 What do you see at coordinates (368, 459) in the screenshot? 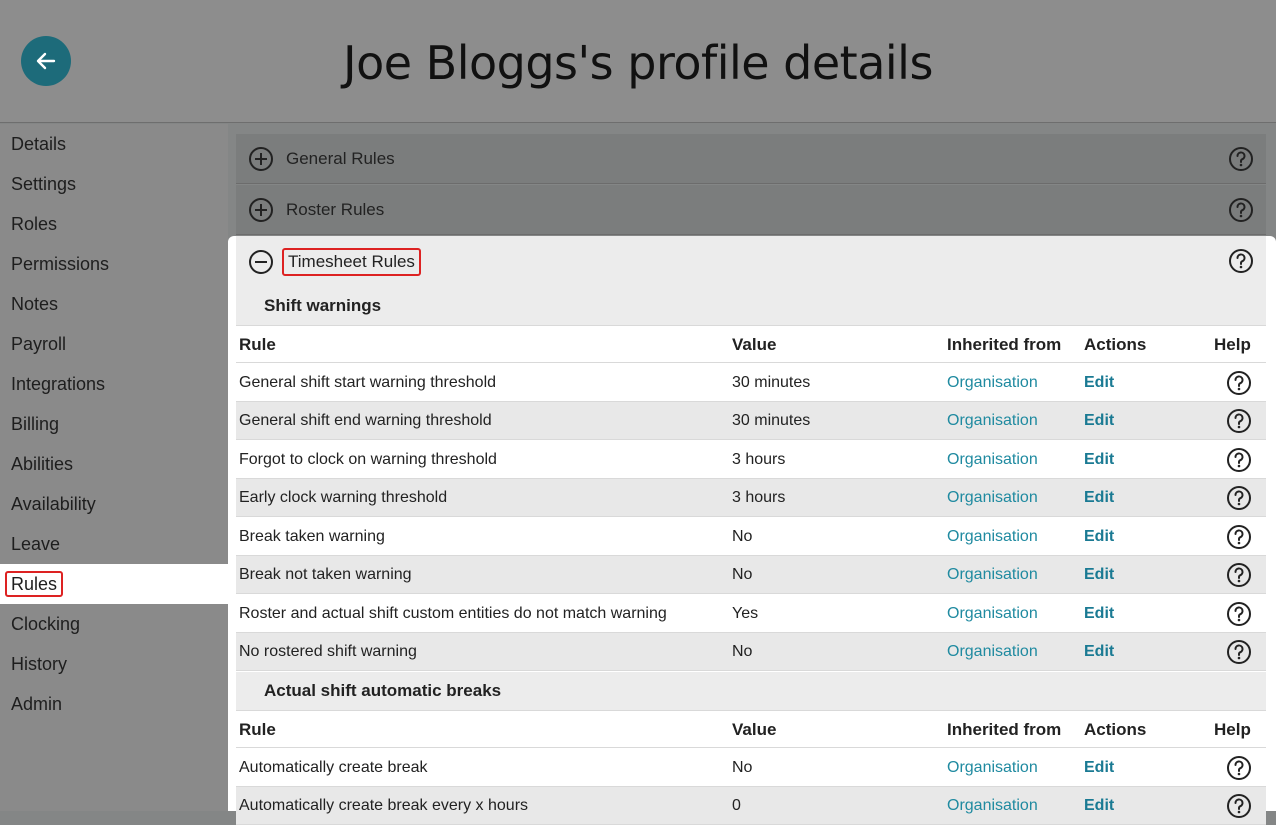
I see `rule-name: Forgot to clock on warning threshold` at bounding box center [368, 459].